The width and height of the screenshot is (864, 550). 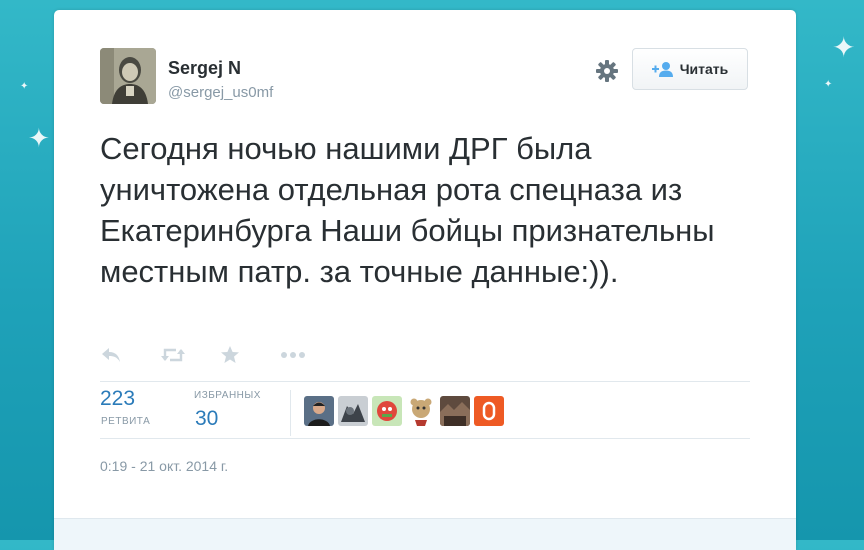 I want to click on tweet-settings-button, so click(x=607, y=71).